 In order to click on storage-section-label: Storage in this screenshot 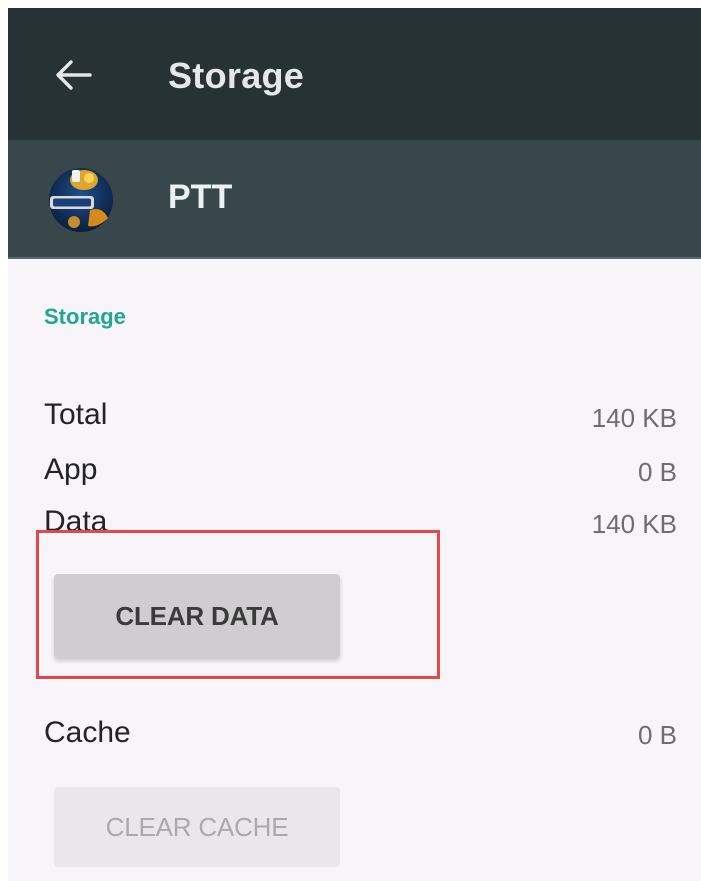, I will do `click(85, 316)`.